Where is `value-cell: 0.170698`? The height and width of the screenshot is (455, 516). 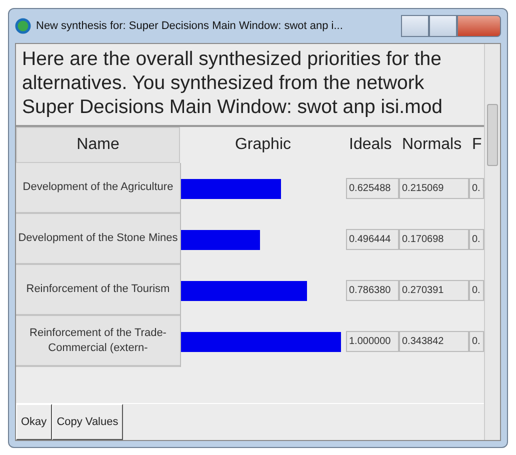 value-cell: 0.170698 is located at coordinates (434, 239).